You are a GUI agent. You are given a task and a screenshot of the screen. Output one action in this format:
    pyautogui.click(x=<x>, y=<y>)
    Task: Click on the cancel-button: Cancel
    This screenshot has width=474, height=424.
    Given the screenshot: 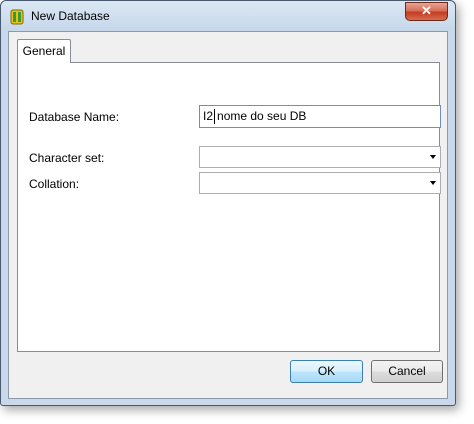 What is the action you would take?
    pyautogui.click(x=407, y=371)
    